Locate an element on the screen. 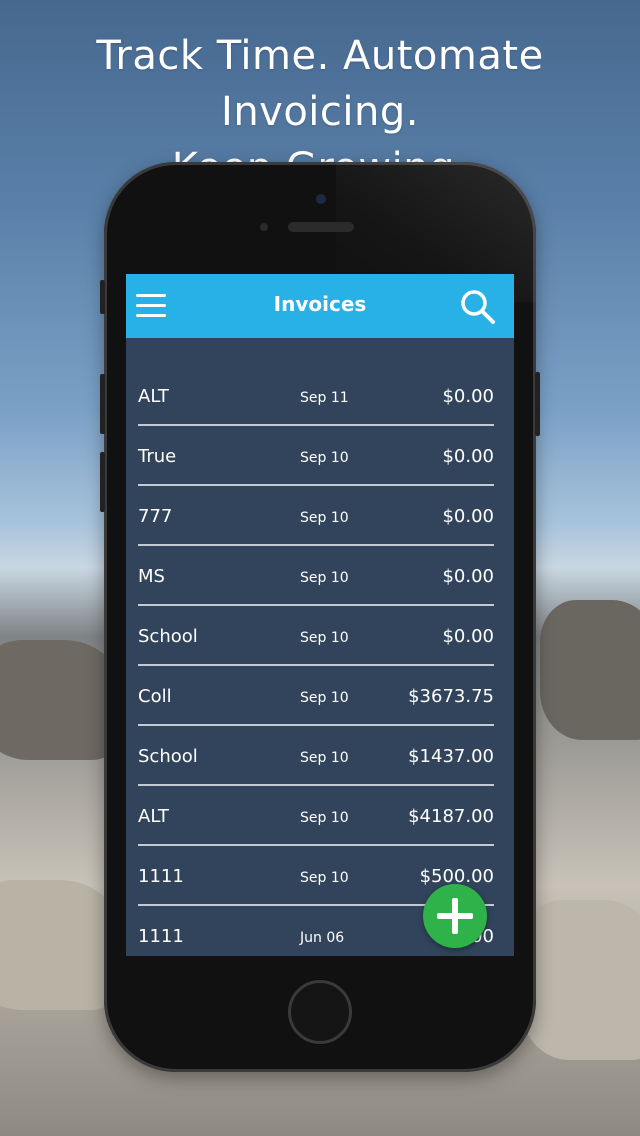  invoice-row: MS Sep 10 $0.00 is located at coordinates (316, 576).